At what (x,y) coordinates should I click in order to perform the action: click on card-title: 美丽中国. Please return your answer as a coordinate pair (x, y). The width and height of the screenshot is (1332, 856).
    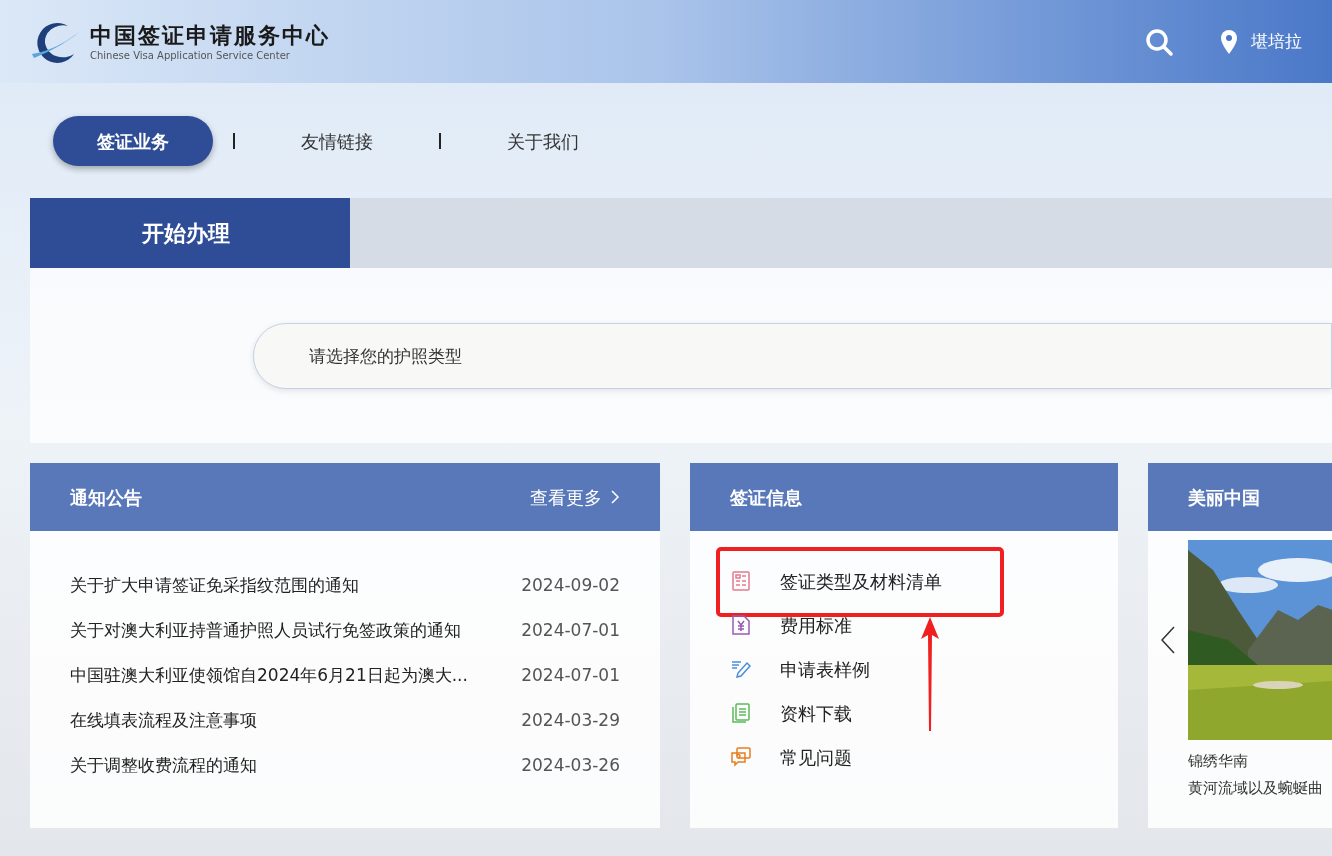
    Looking at the image, I should click on (1224, 497).